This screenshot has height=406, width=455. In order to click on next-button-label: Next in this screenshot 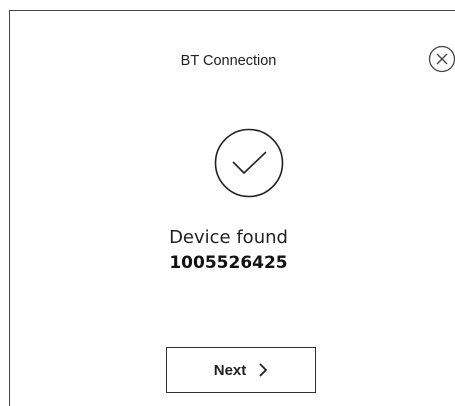, I will do `click(230, 370)`.